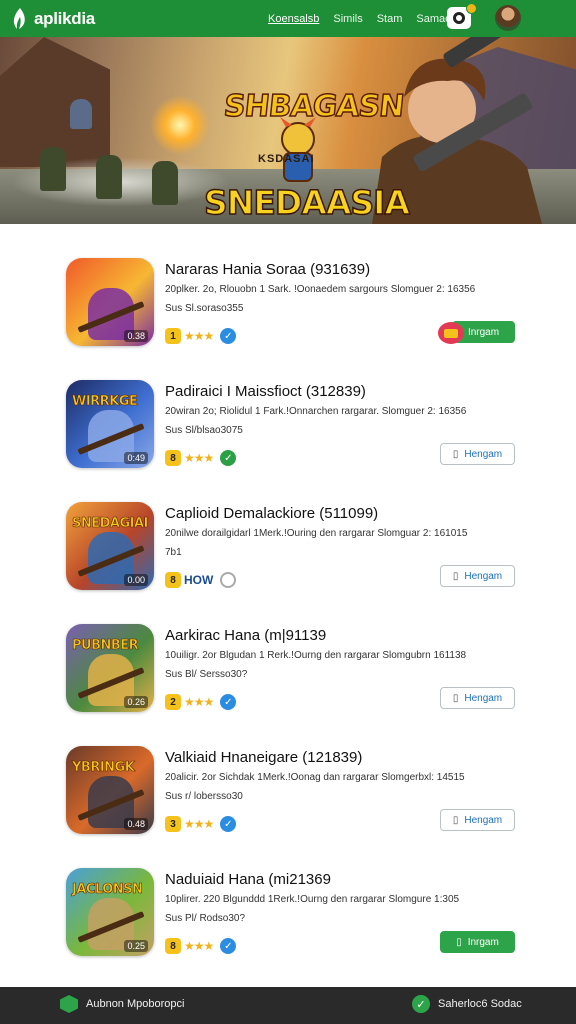  What do you see at coordinates (298, 149) in the screenshot?
I see `banner-mascot` at bounding box center [298, 149].